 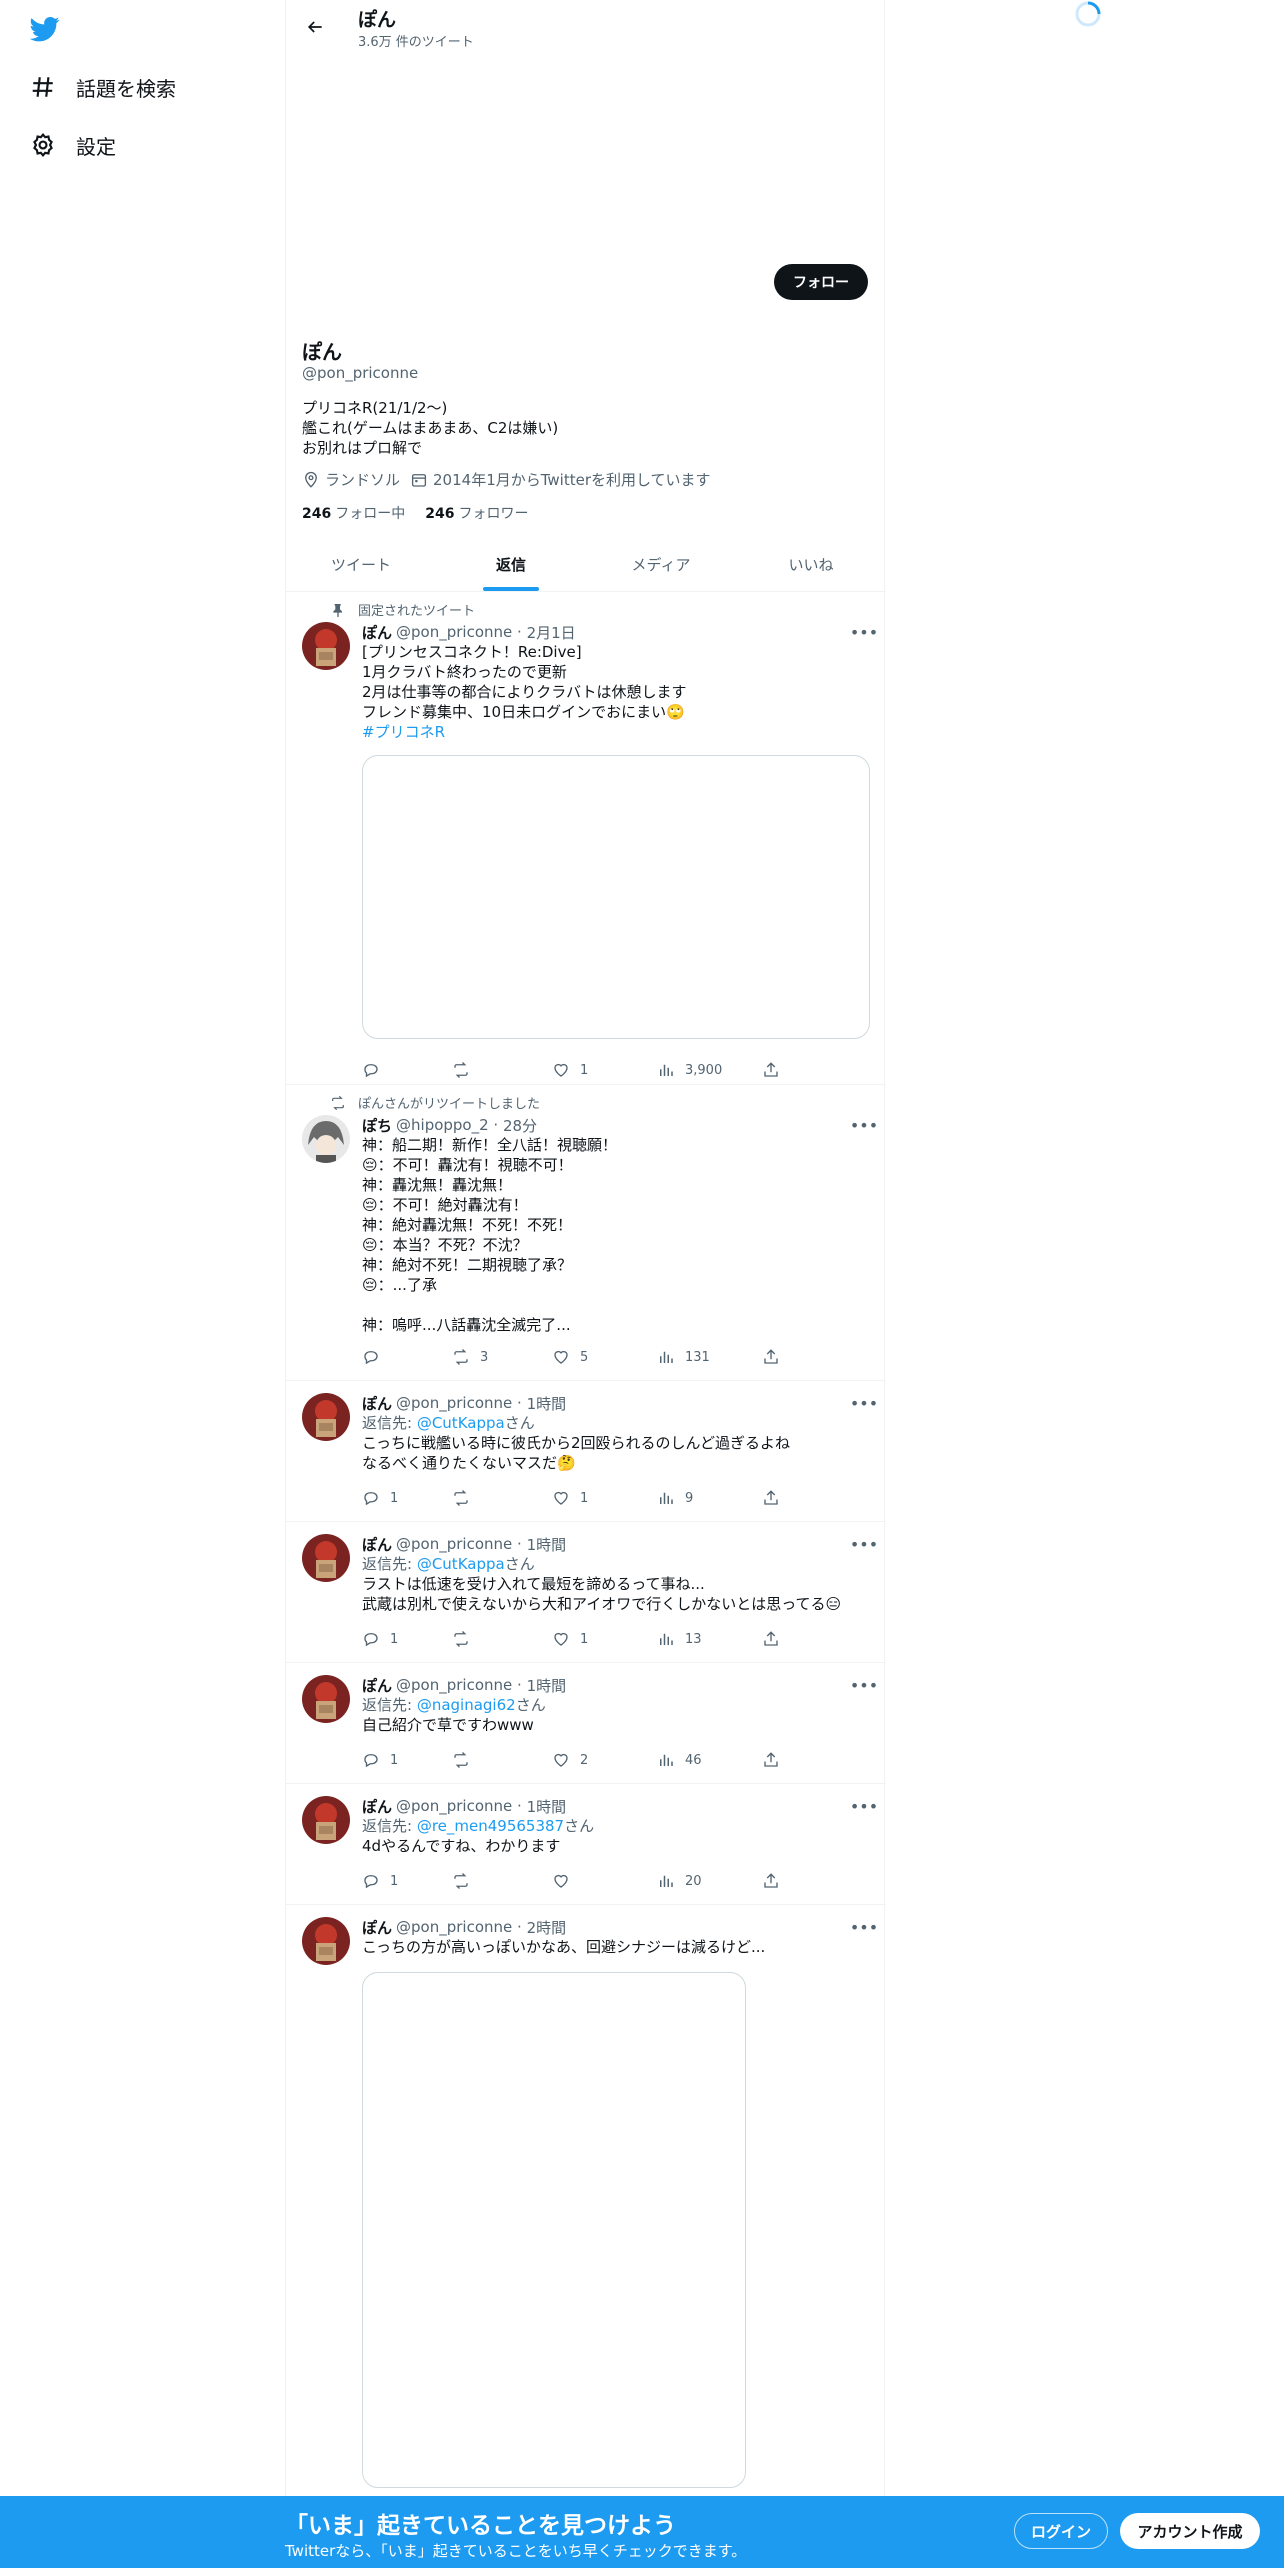 I want to click on followers-link: 246 フォロワー, so click(x=476, y=513).